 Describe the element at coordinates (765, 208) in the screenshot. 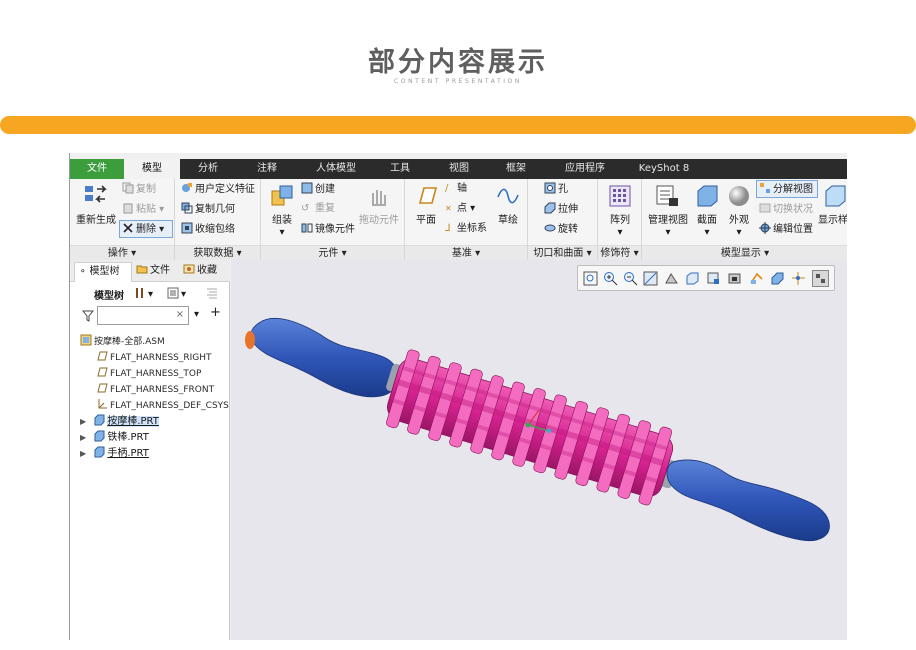

I see `toggle-status-icon` at that location.